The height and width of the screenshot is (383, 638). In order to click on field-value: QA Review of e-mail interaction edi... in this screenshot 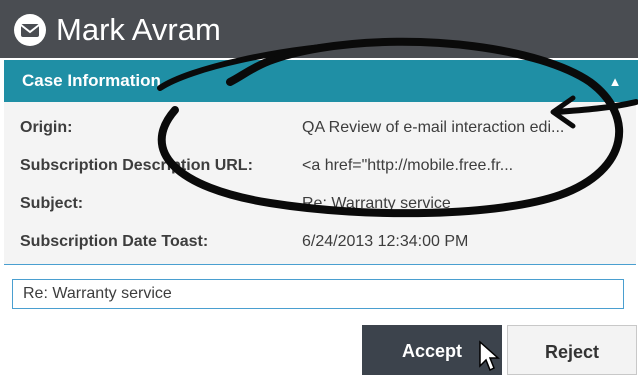, I will do `click(433, 127)`.